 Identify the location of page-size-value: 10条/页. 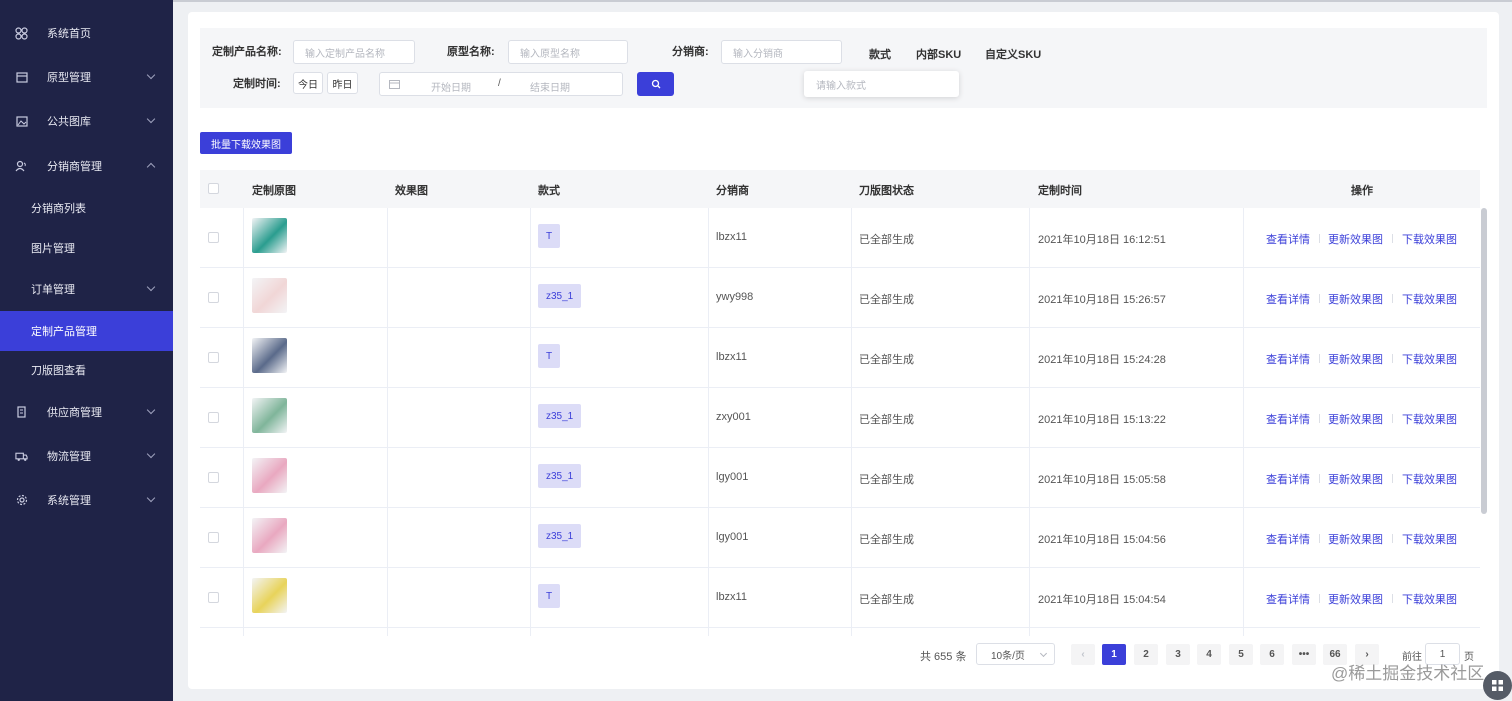
(1008, 656).